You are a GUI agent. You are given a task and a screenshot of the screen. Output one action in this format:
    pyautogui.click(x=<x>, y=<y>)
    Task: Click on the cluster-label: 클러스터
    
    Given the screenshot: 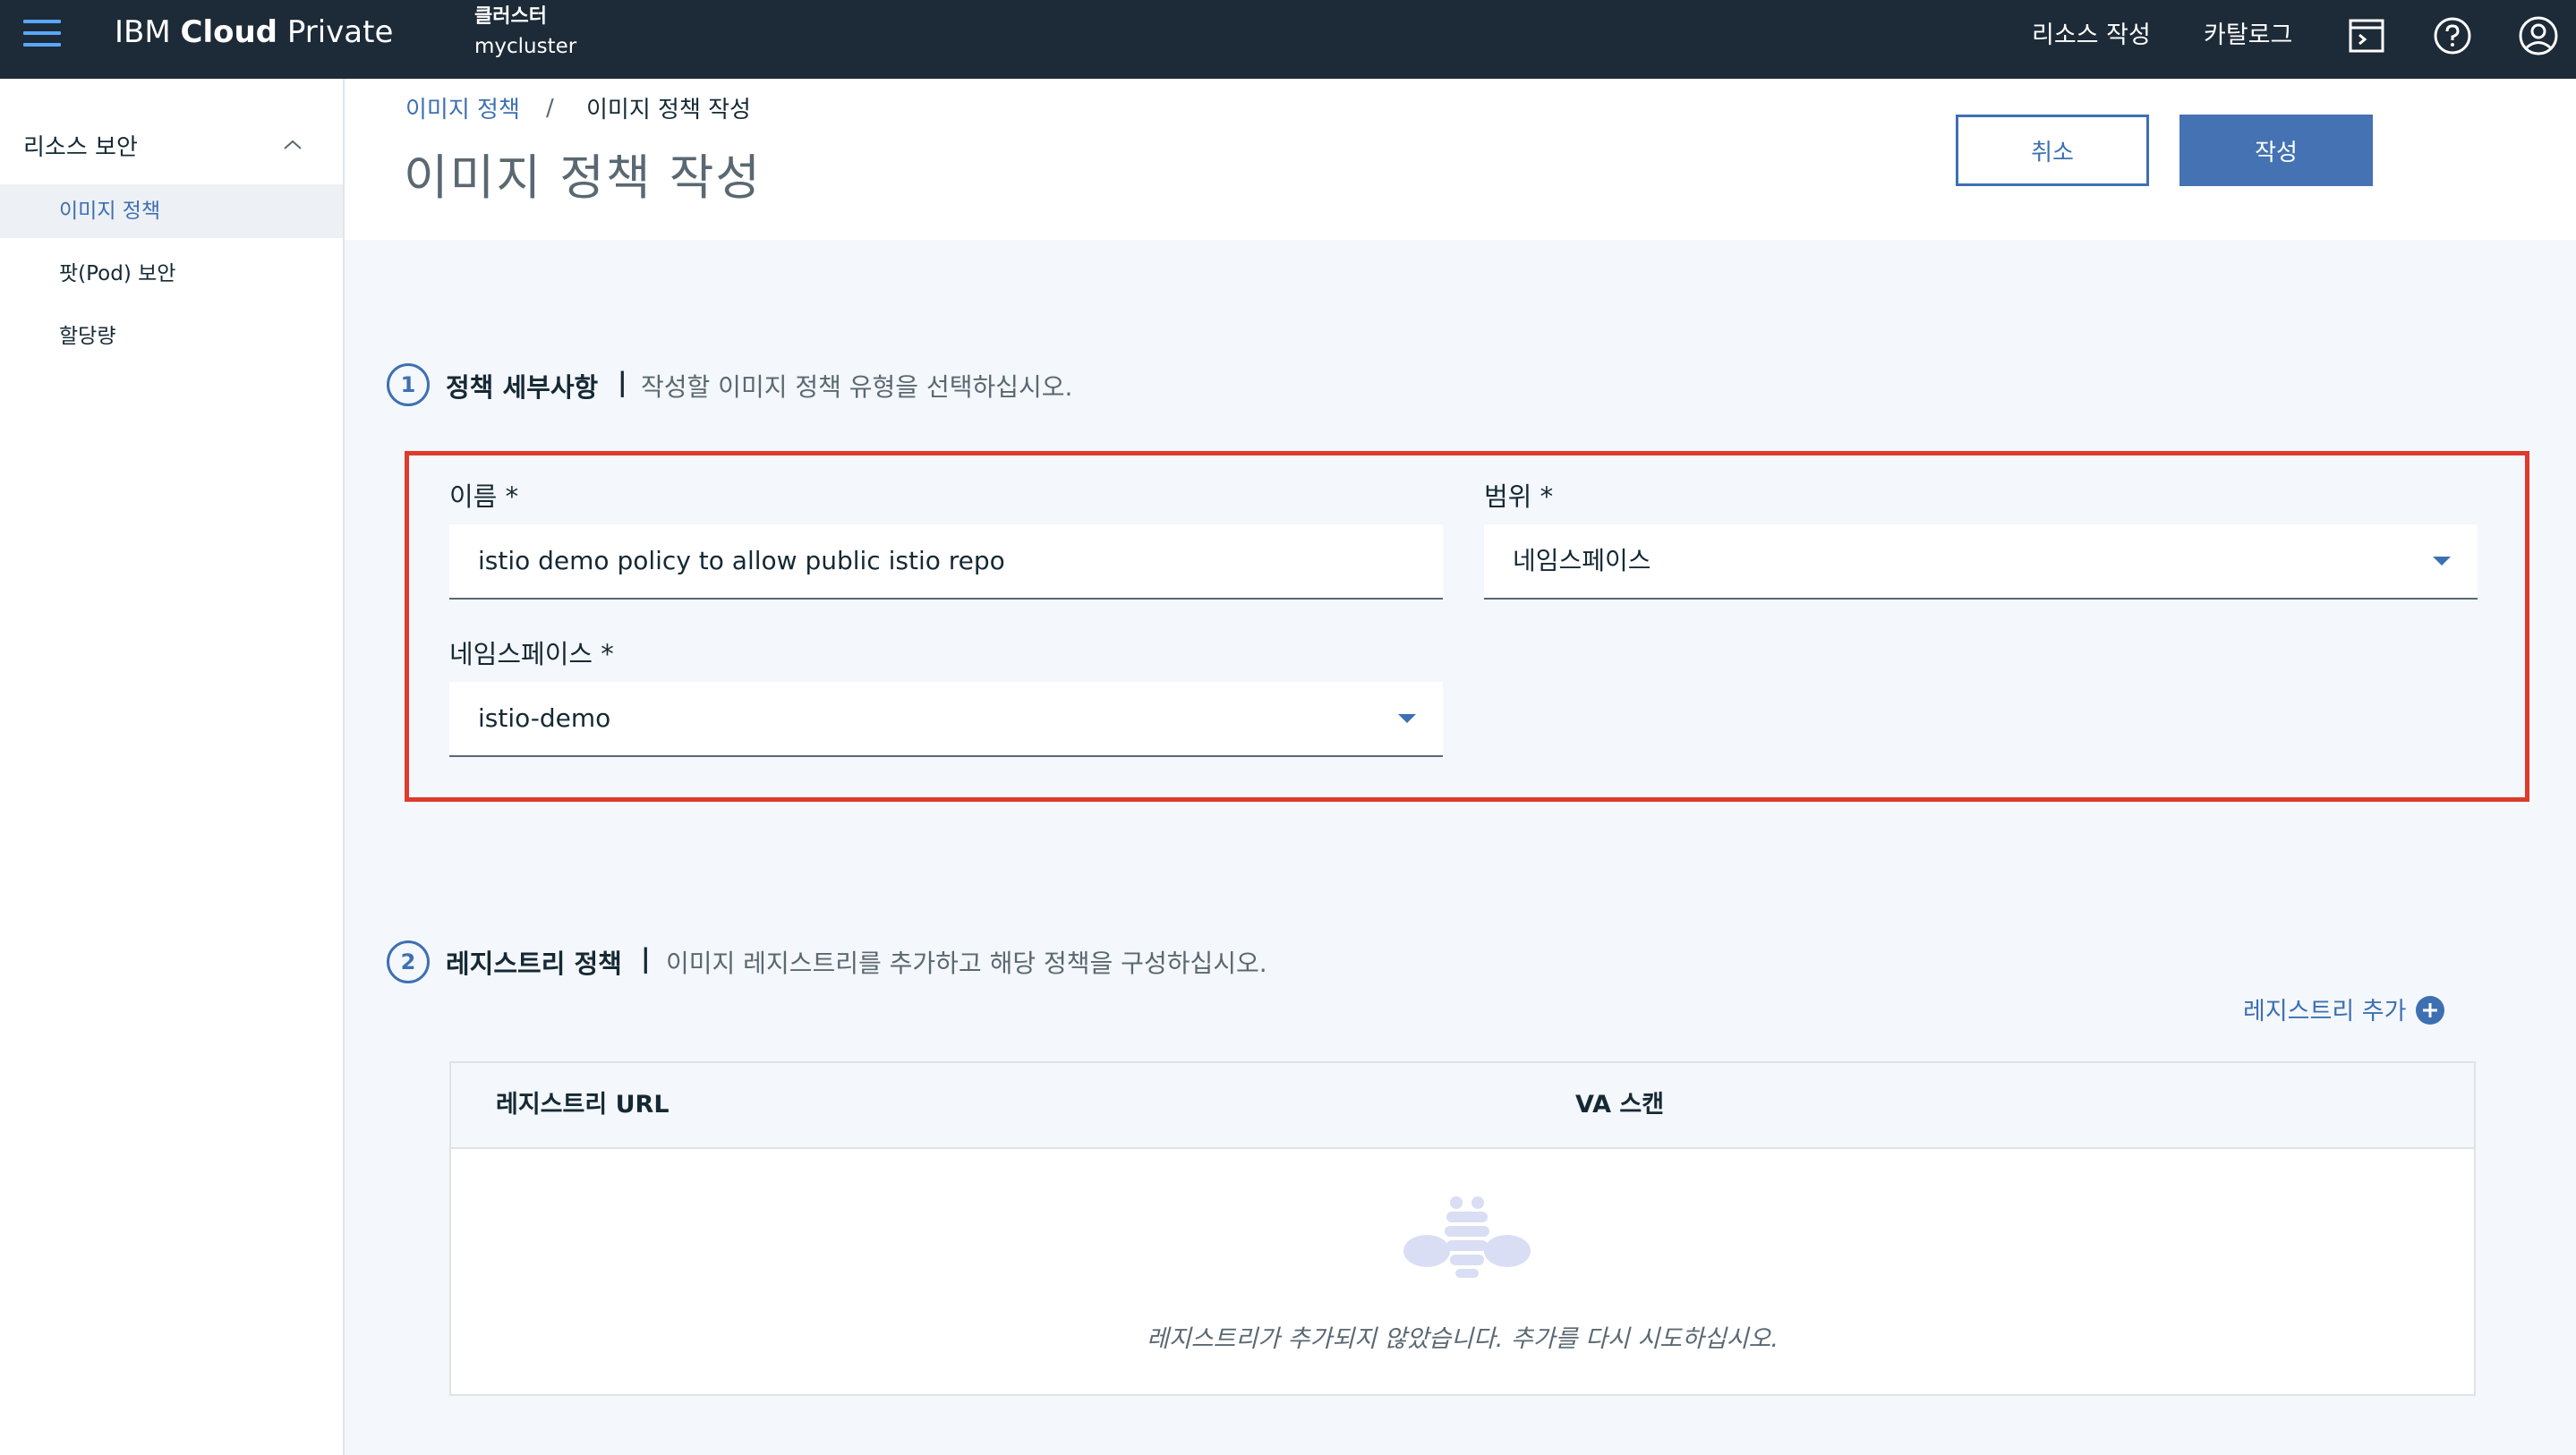 What is the action you would take?
    pyautogui.click(x=510, y=16)
    